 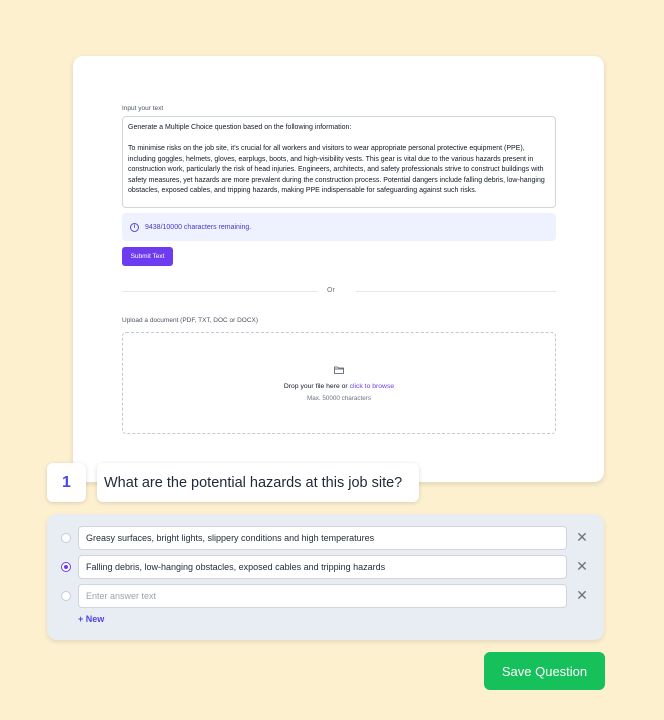 What do you see at coordinates (91, 619) in the screenshot?
I see `add-answer-button: + New` at bounding box center [91, 619].